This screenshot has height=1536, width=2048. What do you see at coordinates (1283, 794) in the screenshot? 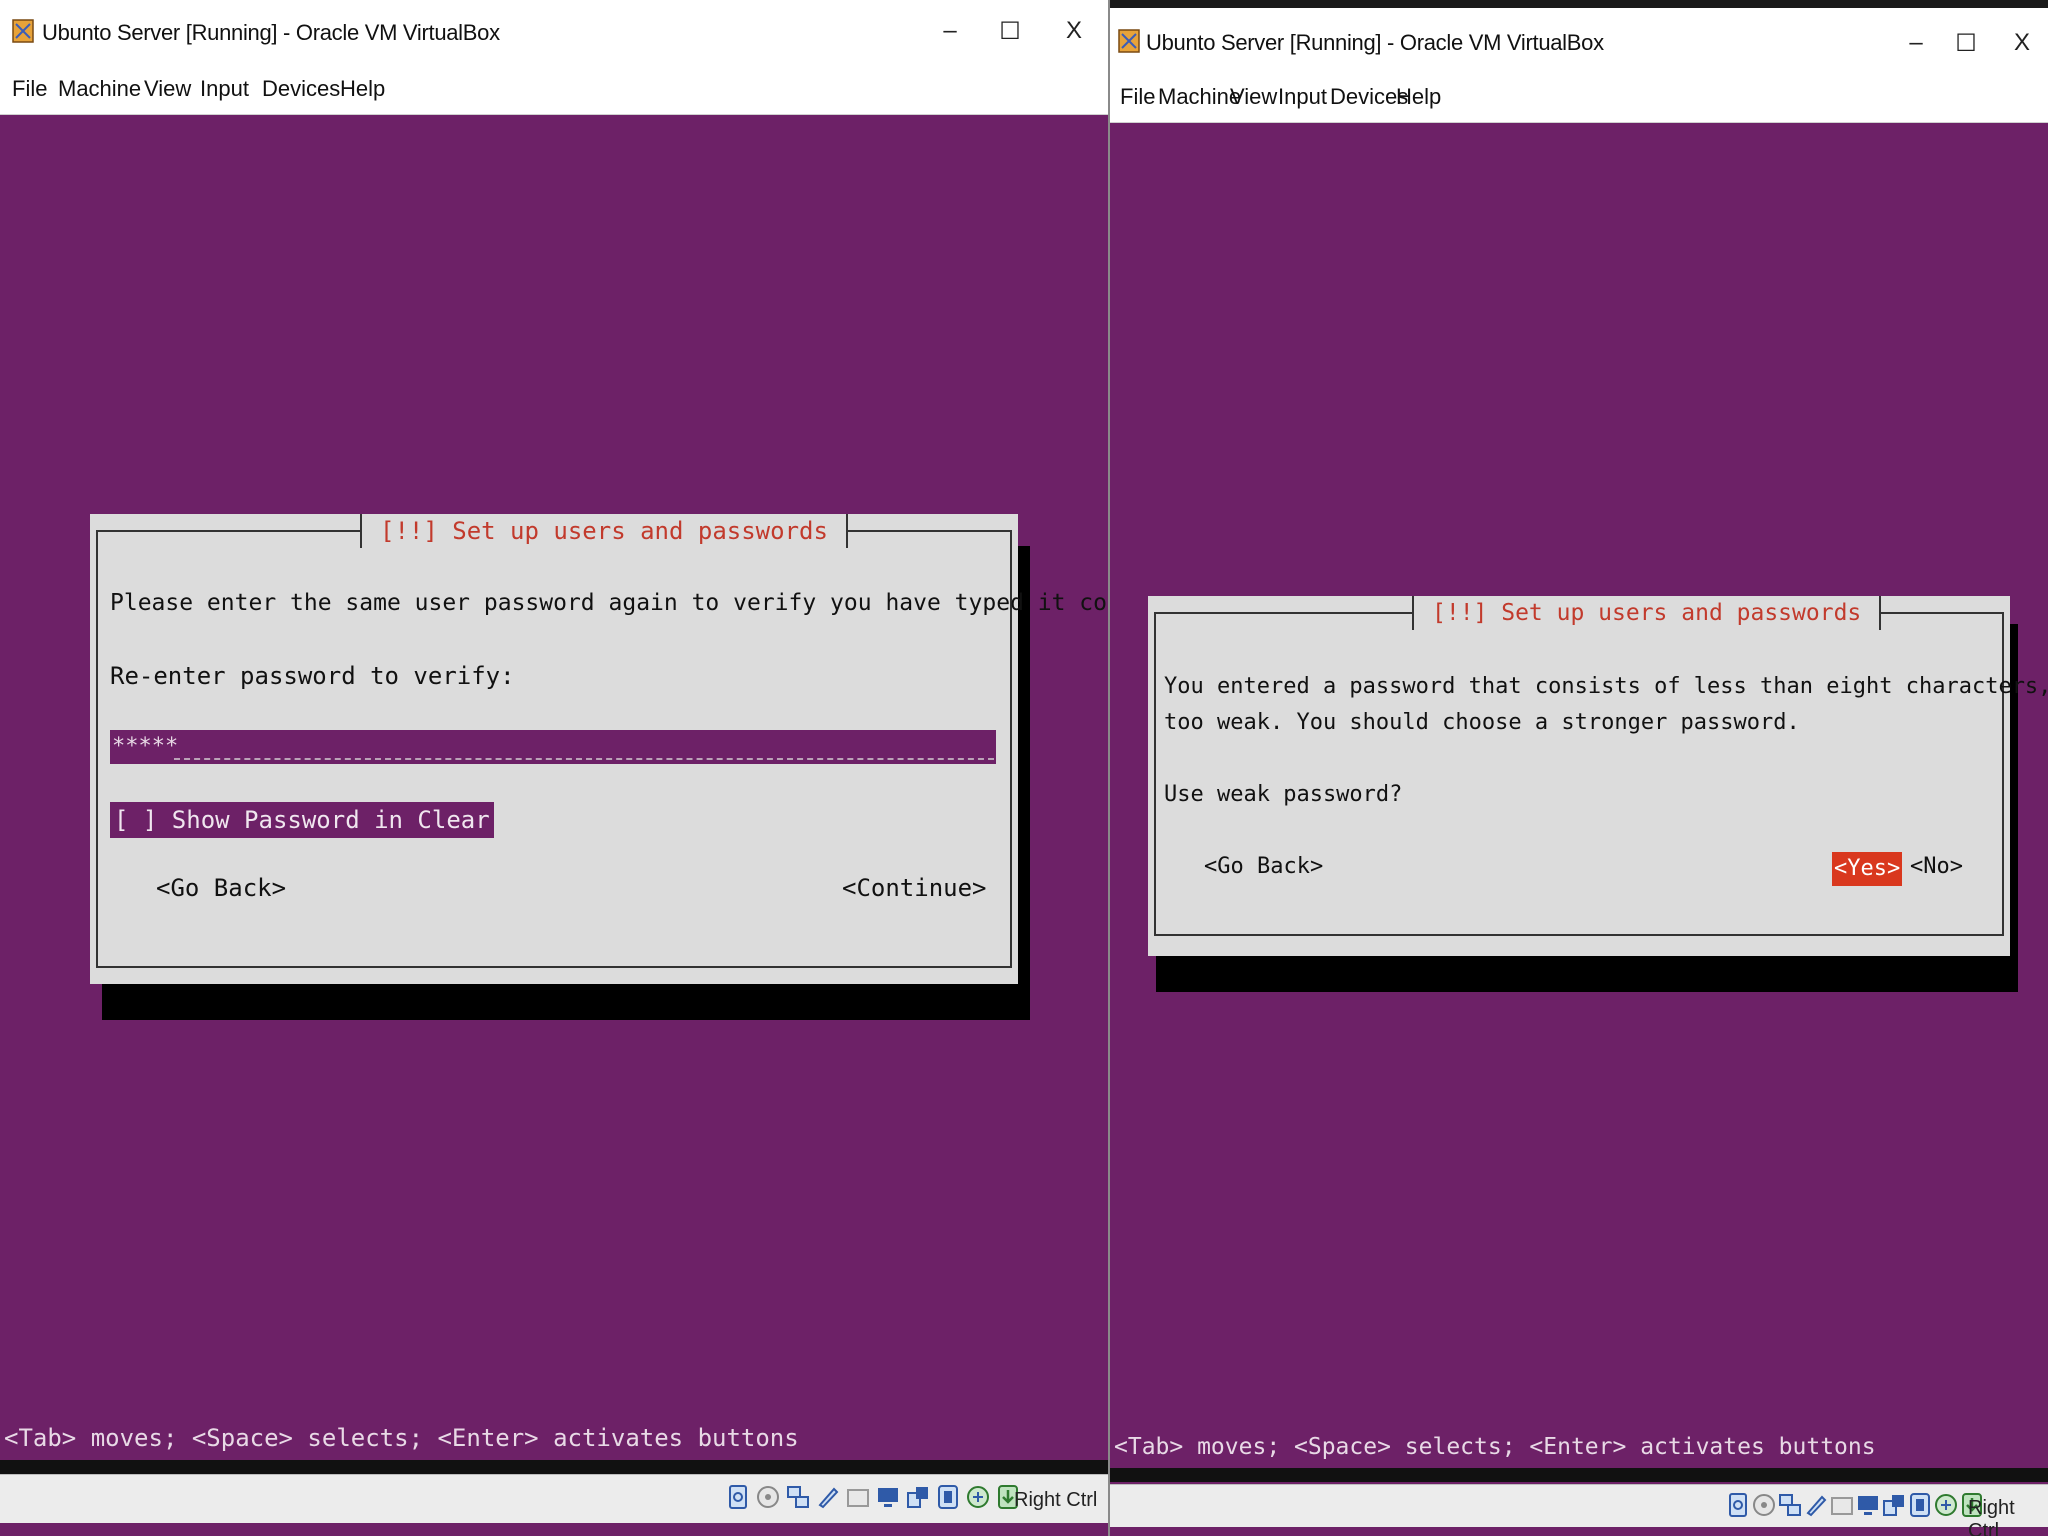
I see `weak-password-question: Use weak password?` at bounding box center [1283, 794].